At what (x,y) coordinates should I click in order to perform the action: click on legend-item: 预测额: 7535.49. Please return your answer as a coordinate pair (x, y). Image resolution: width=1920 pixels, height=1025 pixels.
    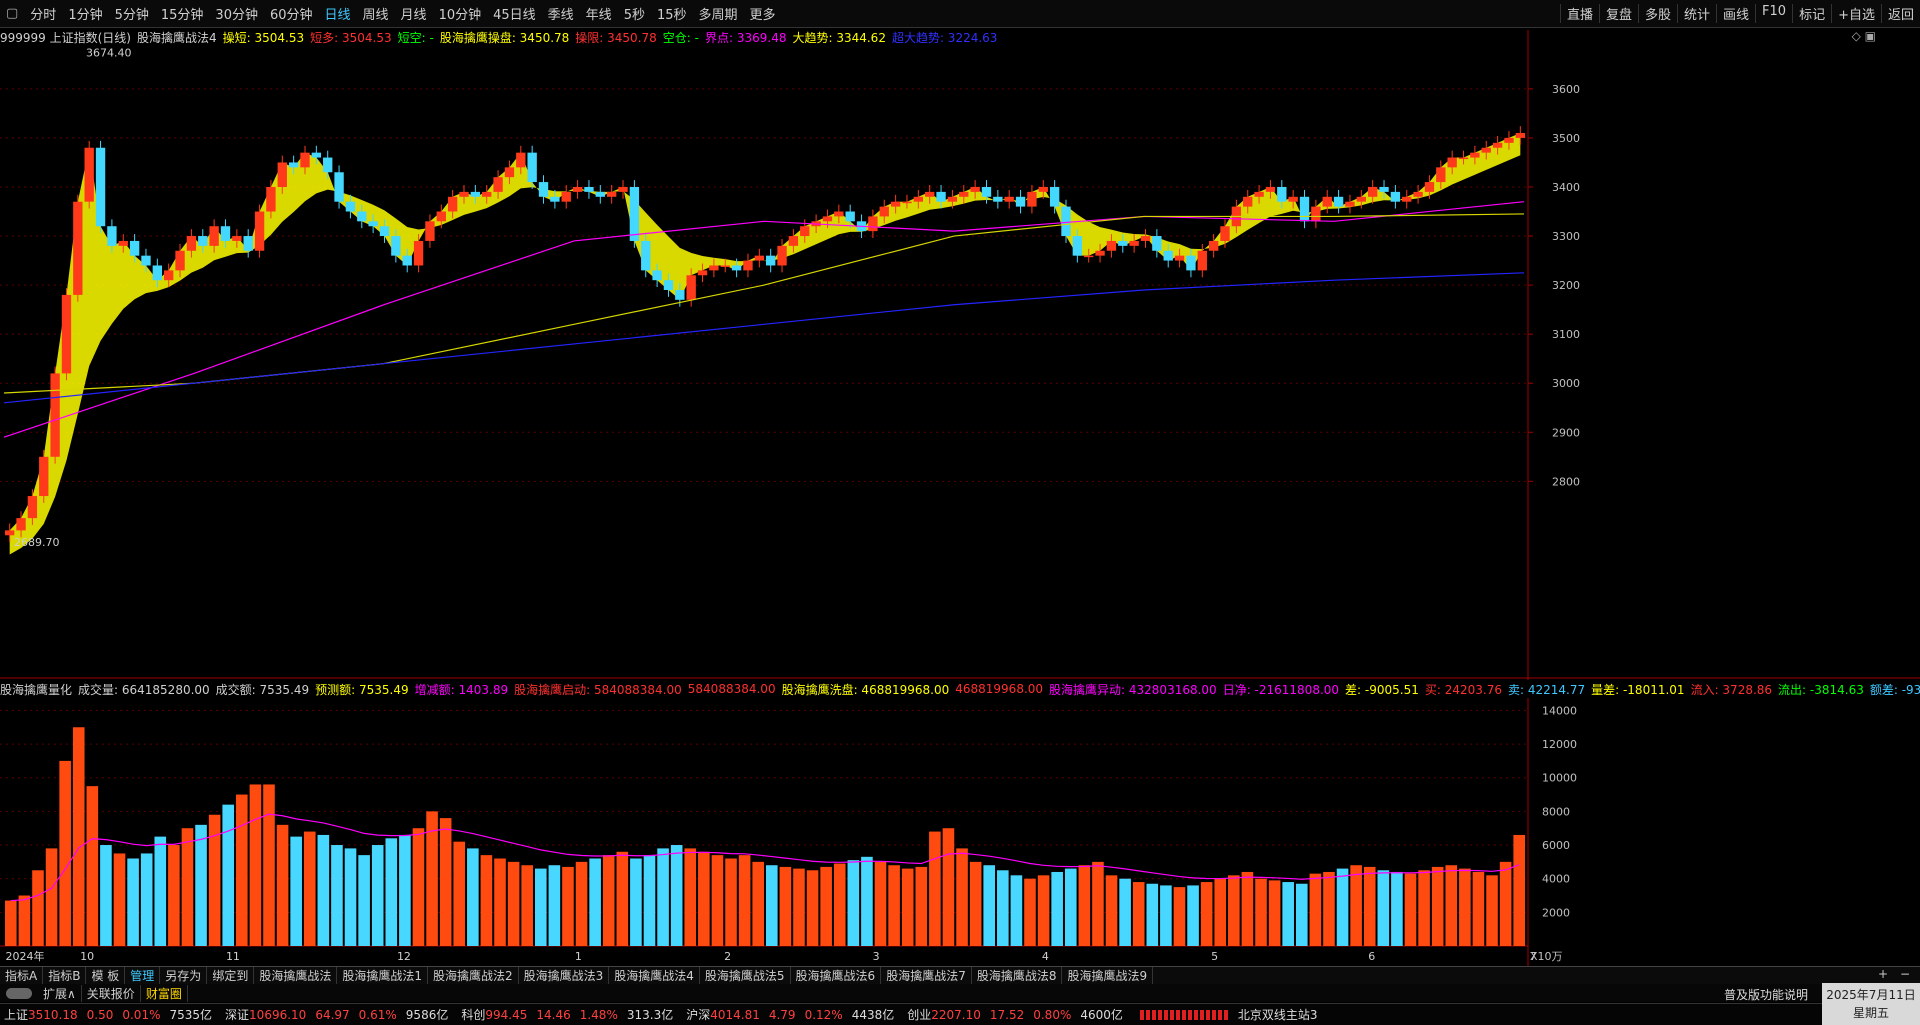
    Looking at the image, I should click on (362, 689).